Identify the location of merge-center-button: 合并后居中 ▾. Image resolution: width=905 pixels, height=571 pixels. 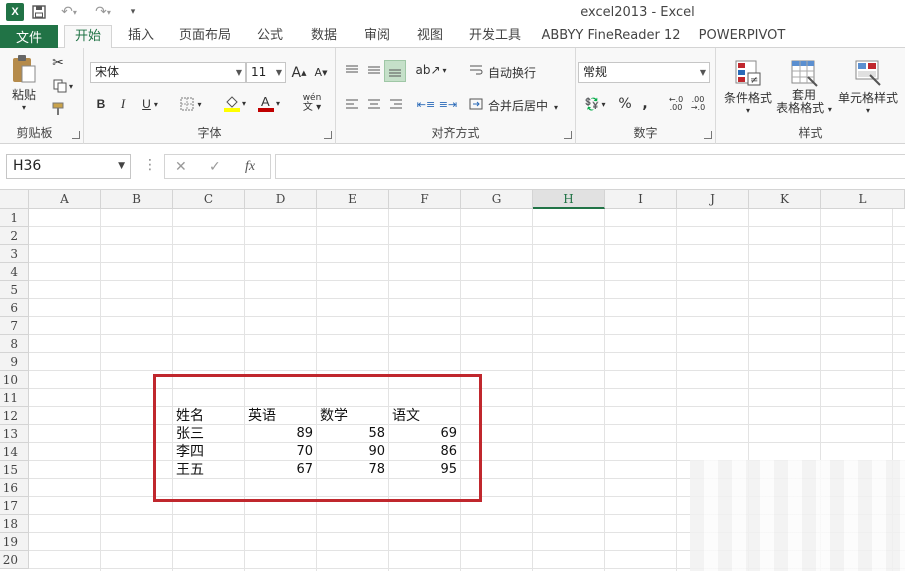
(523, 105).